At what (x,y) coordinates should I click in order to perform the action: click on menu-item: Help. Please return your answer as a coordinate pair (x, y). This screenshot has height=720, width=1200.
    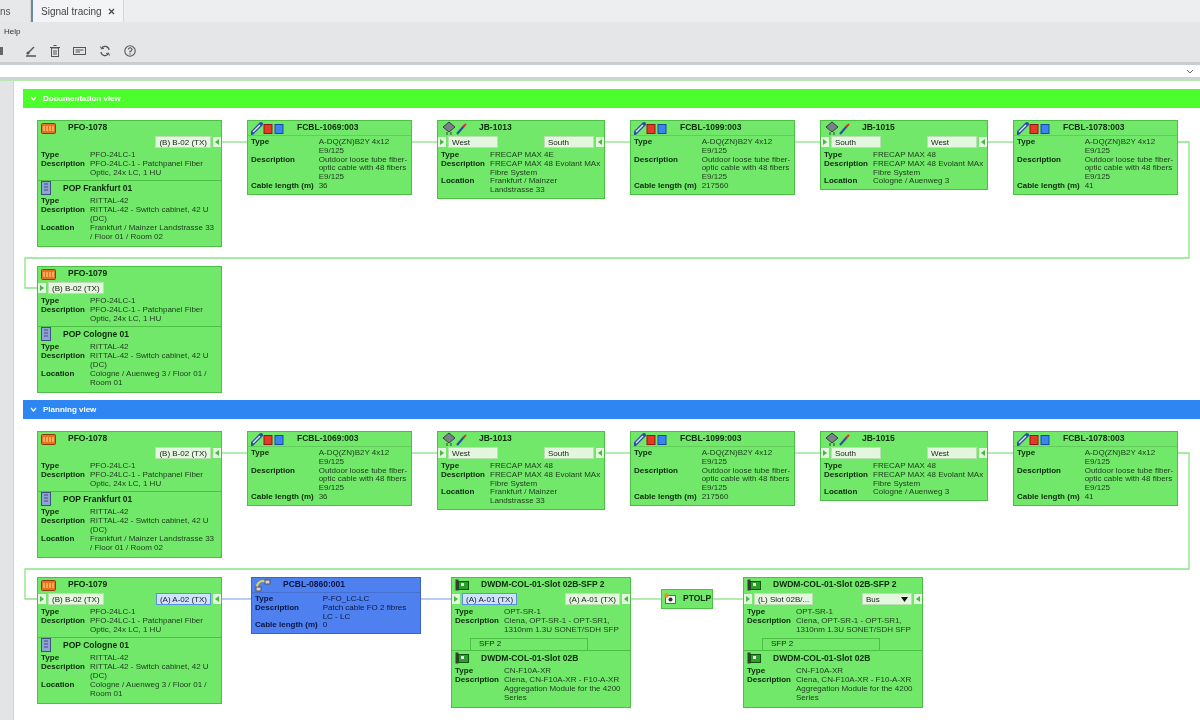
    Looking at the image, I should click on (12, 31).